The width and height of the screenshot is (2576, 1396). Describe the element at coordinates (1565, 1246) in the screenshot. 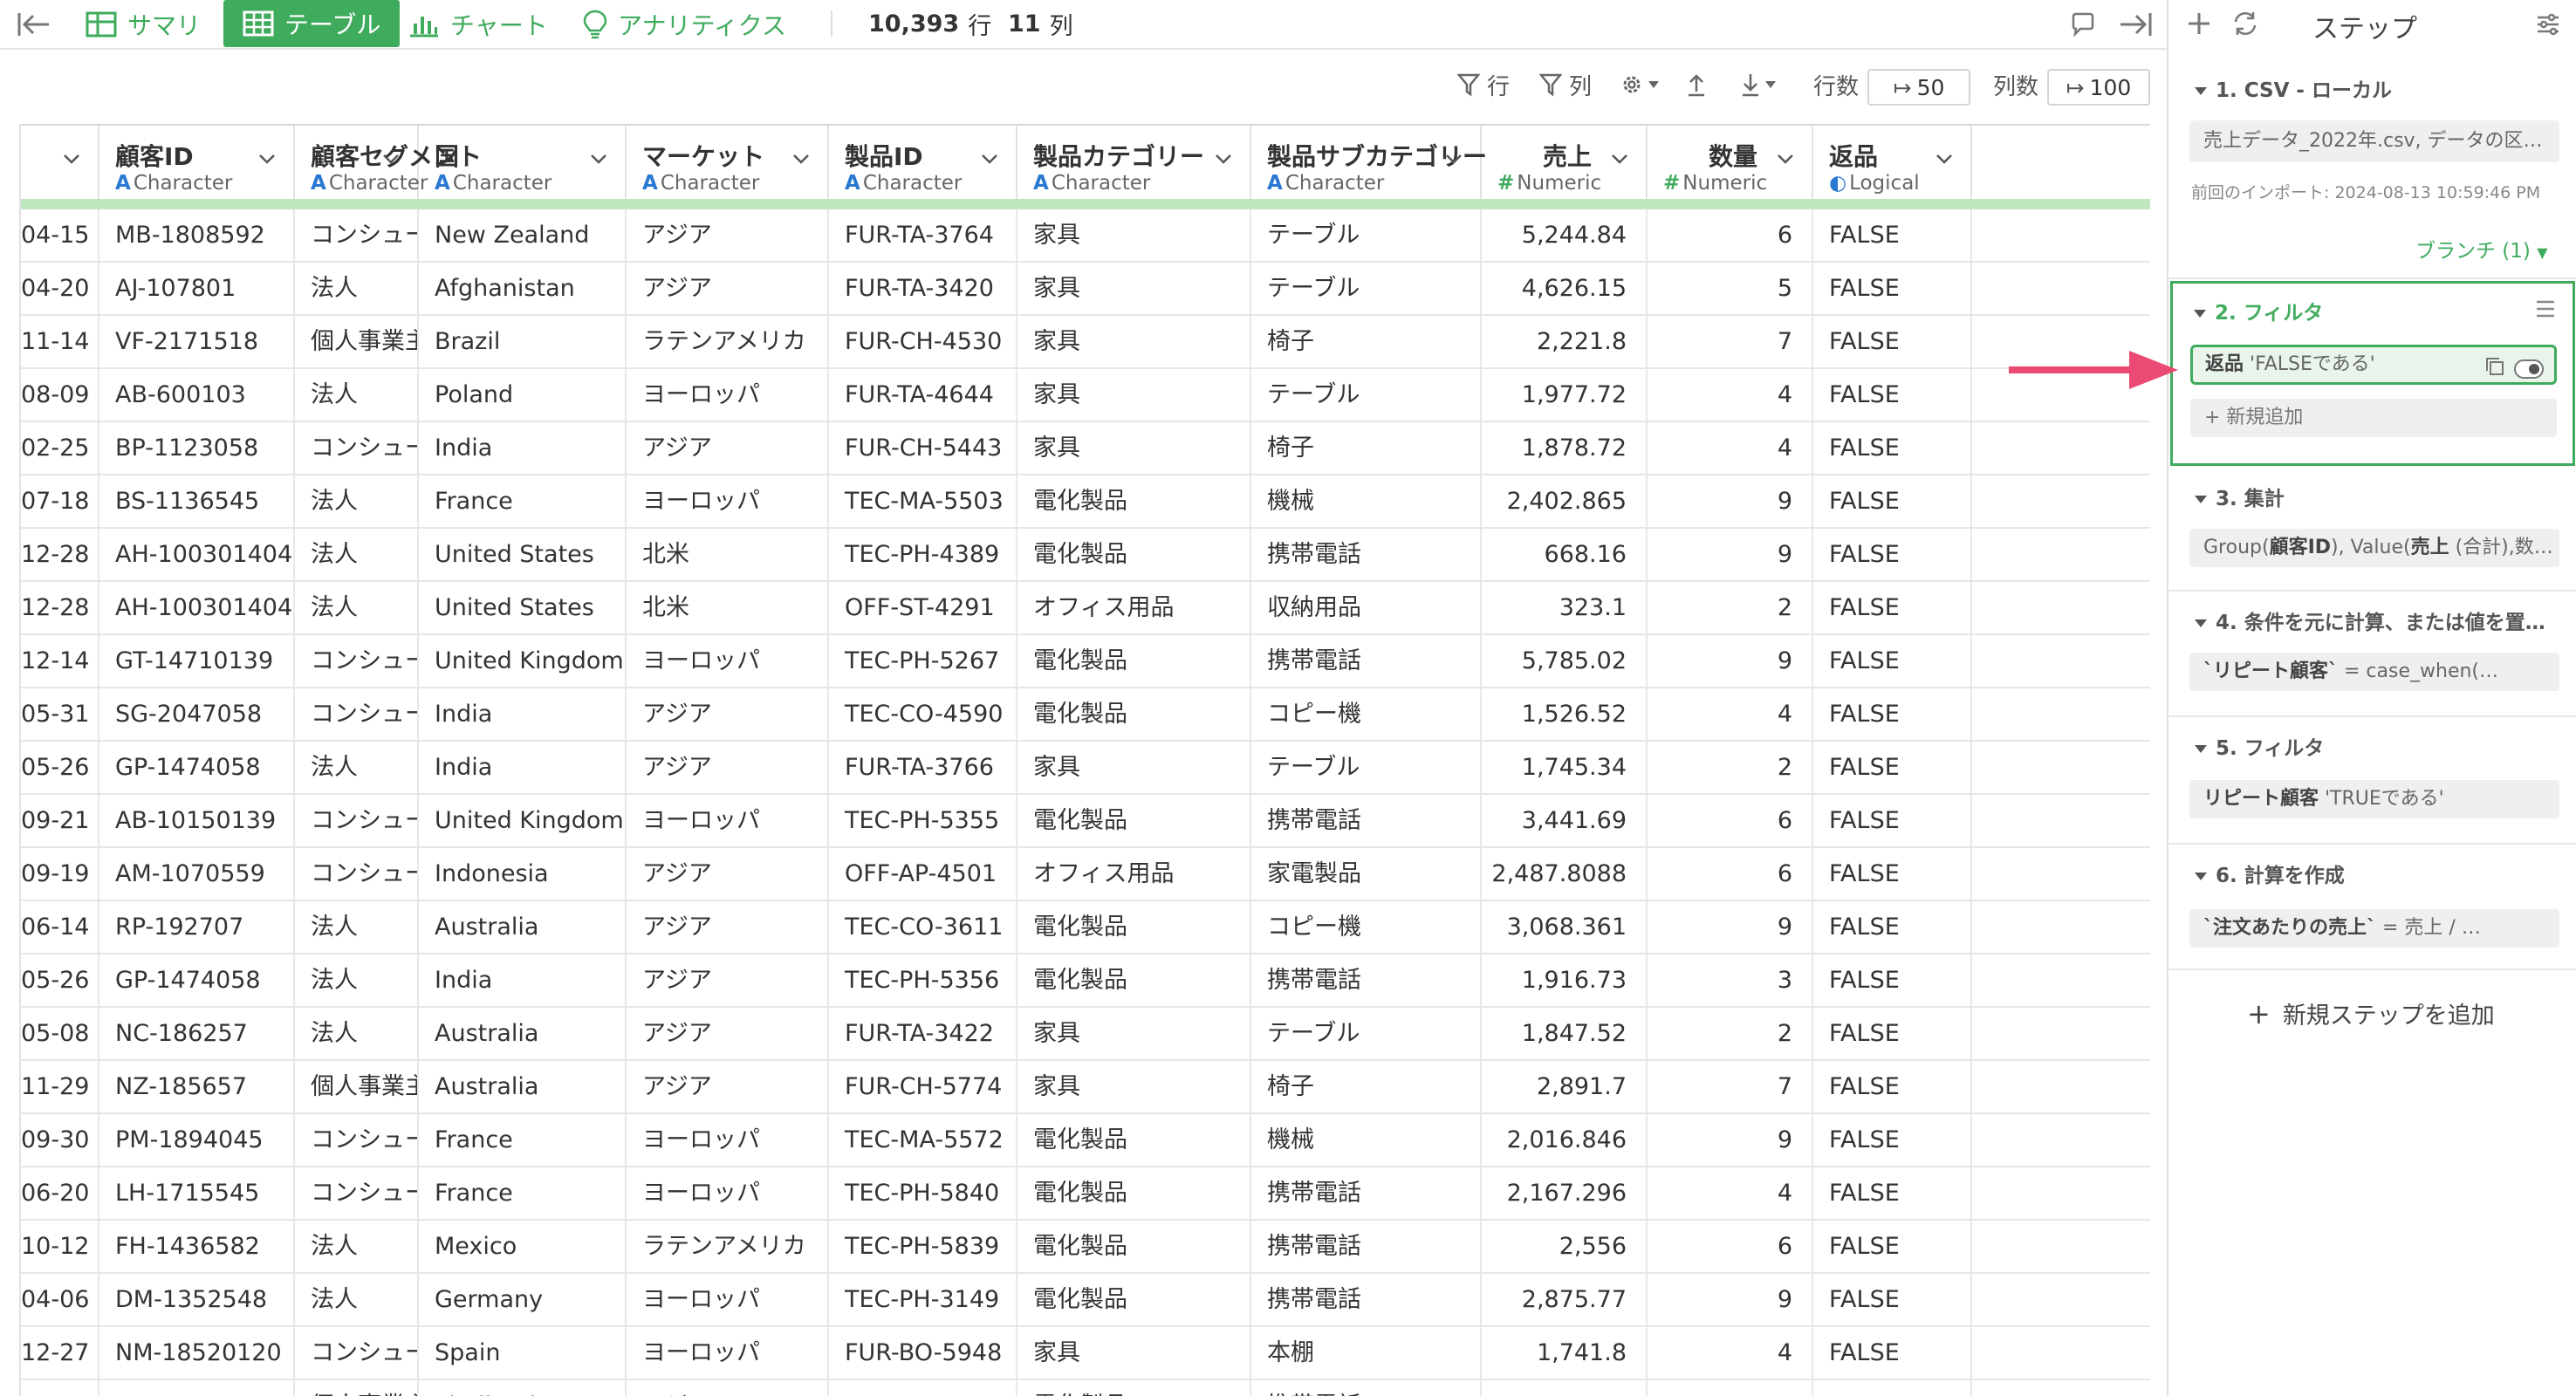

I see `table-cell: 2,556` at that location.